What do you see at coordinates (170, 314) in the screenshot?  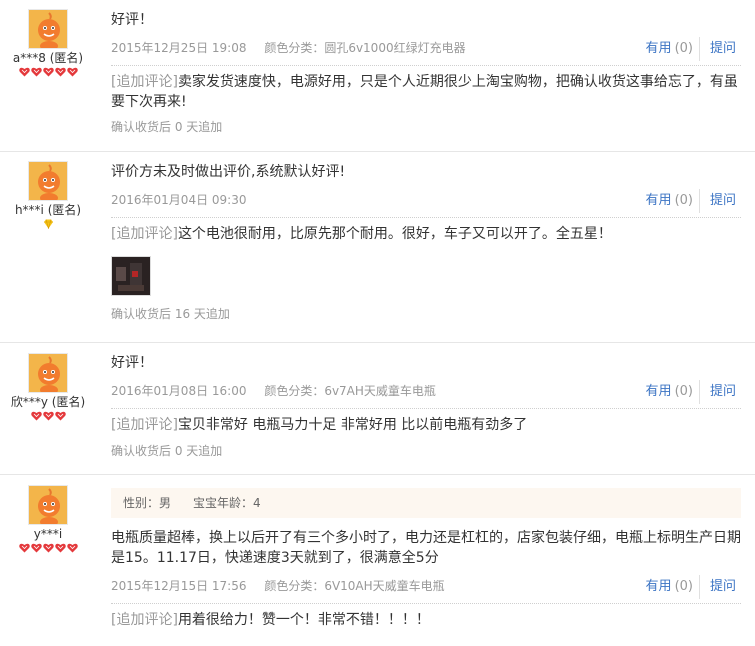 I see `append-confirm-info: 确认收货后 16 天追加` at bounding box center [170, 314].